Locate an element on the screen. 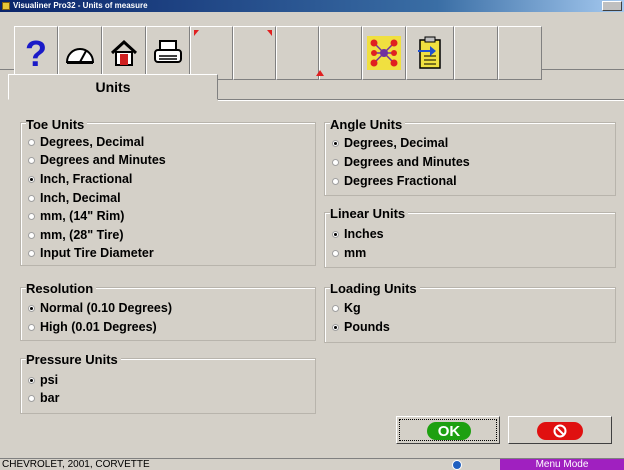 The image size is (624, 470). clipboard-import-icon is located at coordinates (429, 52).